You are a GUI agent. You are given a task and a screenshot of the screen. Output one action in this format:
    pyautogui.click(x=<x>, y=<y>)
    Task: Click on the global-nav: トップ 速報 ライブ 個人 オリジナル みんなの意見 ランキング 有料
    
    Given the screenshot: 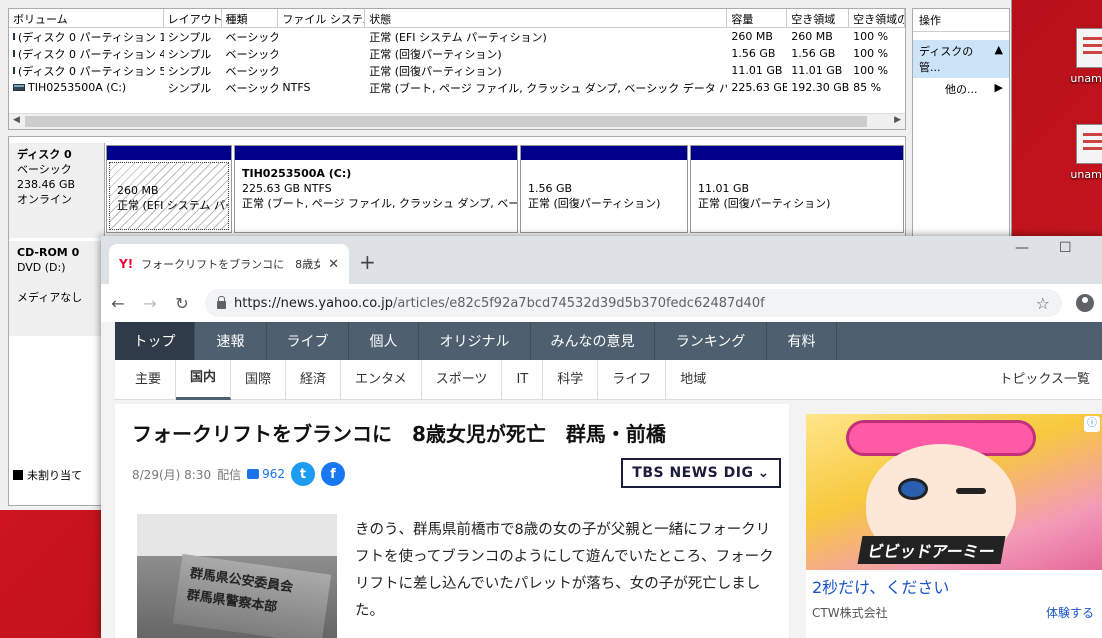 What is the action you would take?
    pyautogui.click(x=608, y=341)
    